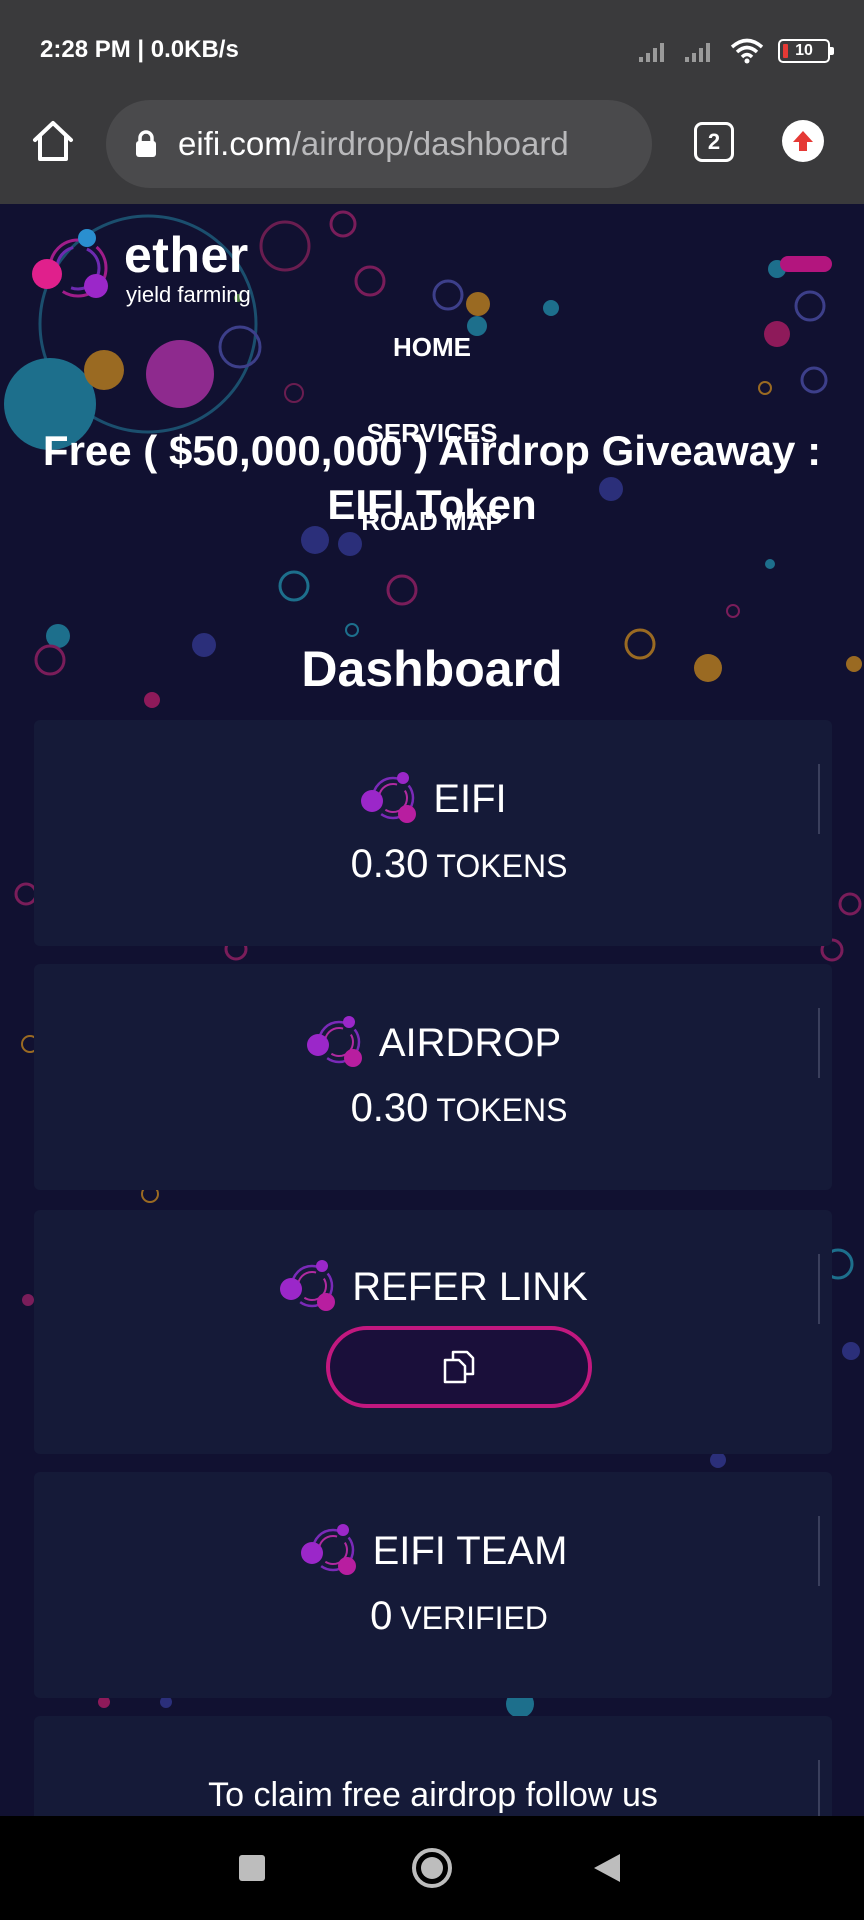 Image resolution: width=864 pixels, height=1920 pixels. I want to click on system-navigation-bar, so click(432, 1868).